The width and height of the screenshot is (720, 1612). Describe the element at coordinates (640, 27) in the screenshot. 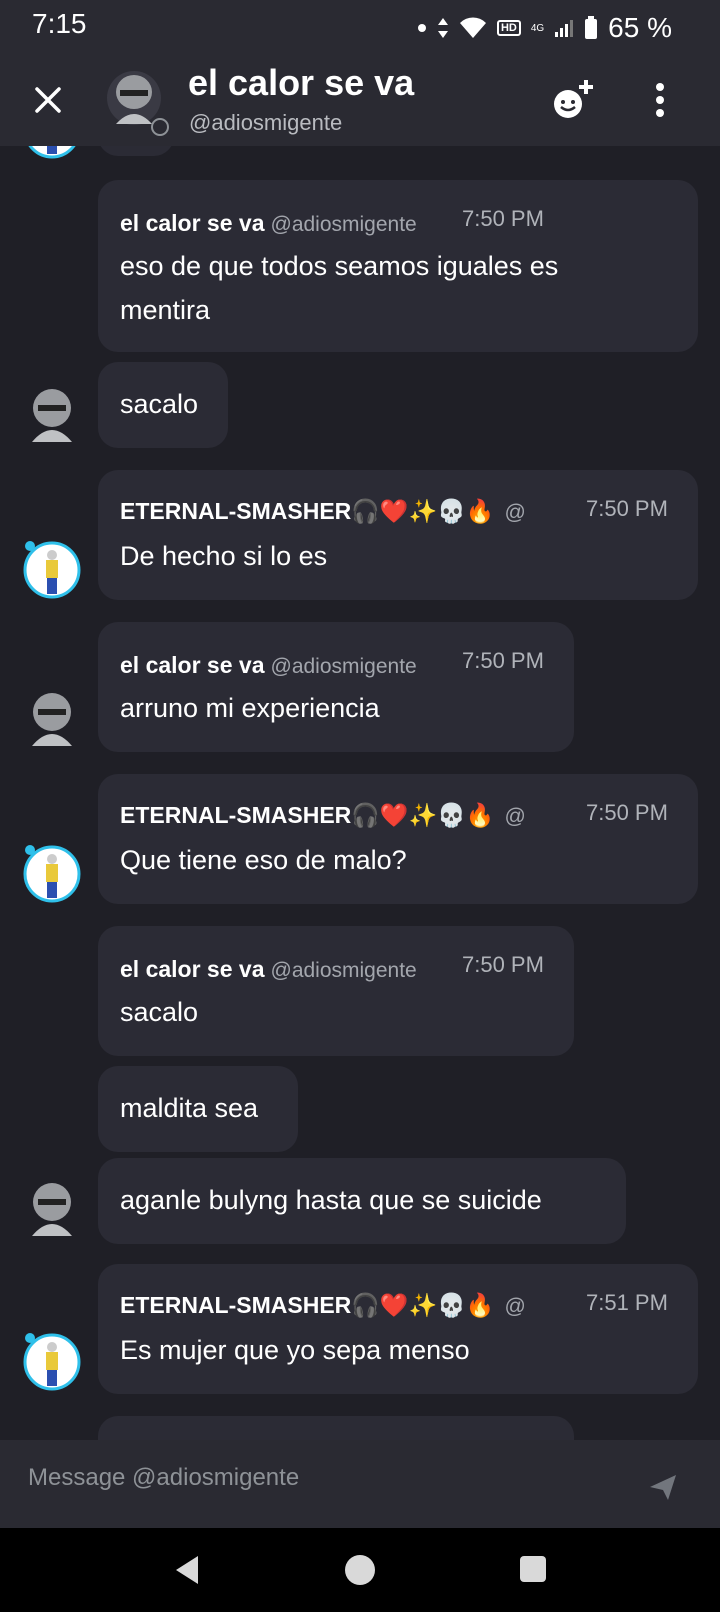

I see `battery-percent: 65 %` at that location.